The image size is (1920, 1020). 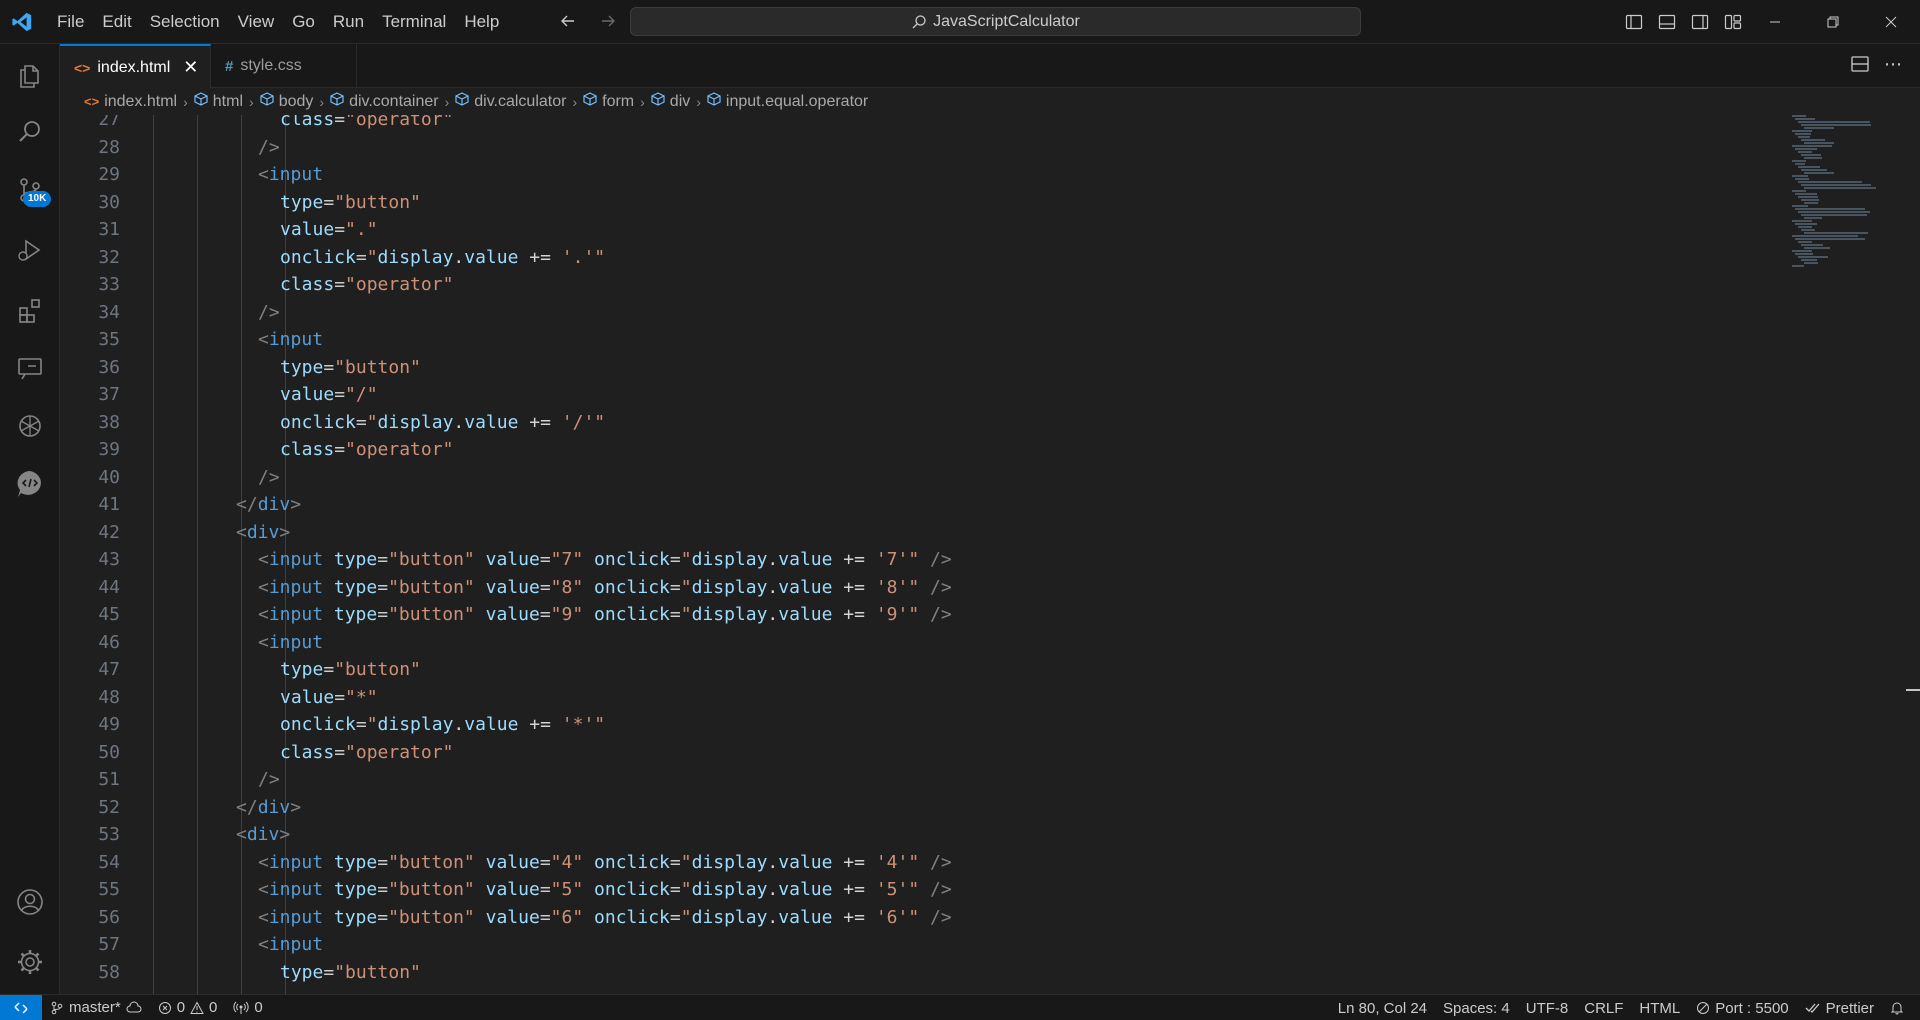 I want to click on code-line: 49 onclick="display.value += '*'", so click(x=910, y=725).